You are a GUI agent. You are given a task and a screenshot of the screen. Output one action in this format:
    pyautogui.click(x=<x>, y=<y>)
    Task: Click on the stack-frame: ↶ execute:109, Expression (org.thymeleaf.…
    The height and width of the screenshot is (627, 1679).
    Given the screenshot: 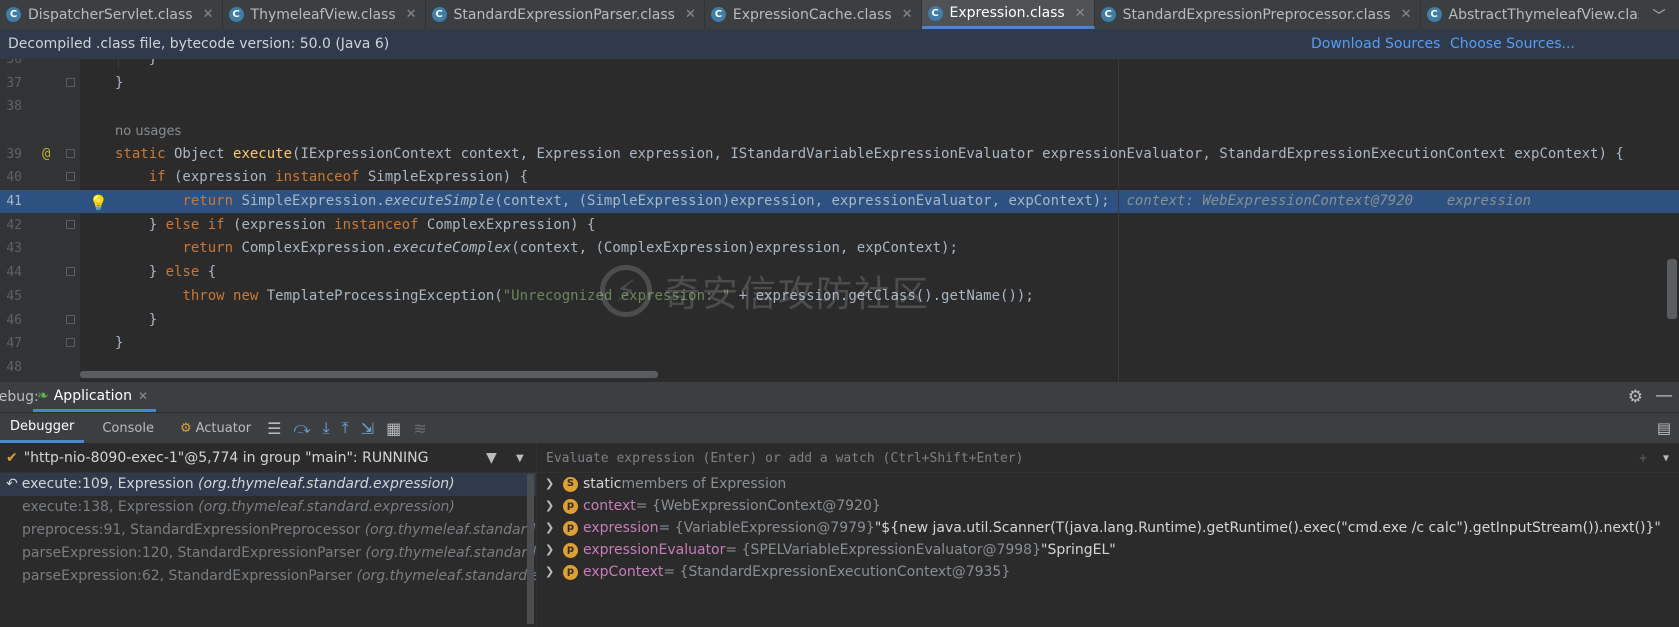 What is the action you would take?
    pyautogui.click(x=268, y=484)
    